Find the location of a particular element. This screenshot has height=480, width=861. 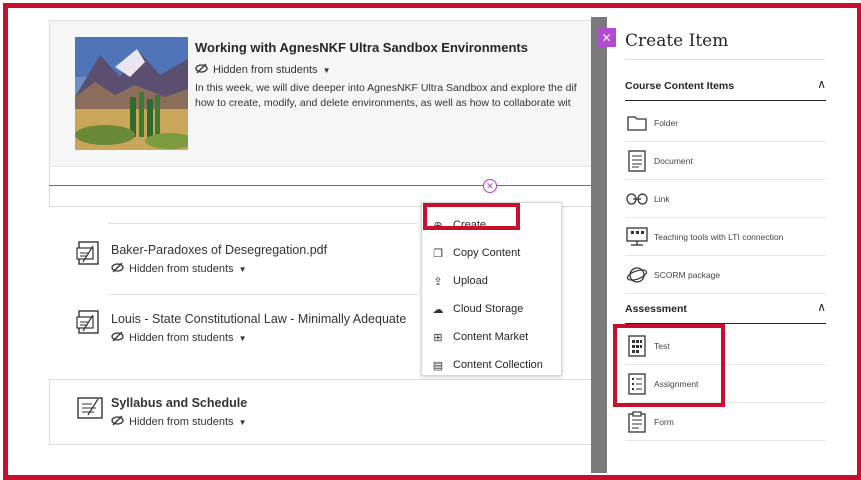

module-thumbnail is located at coordinates (131, 93).